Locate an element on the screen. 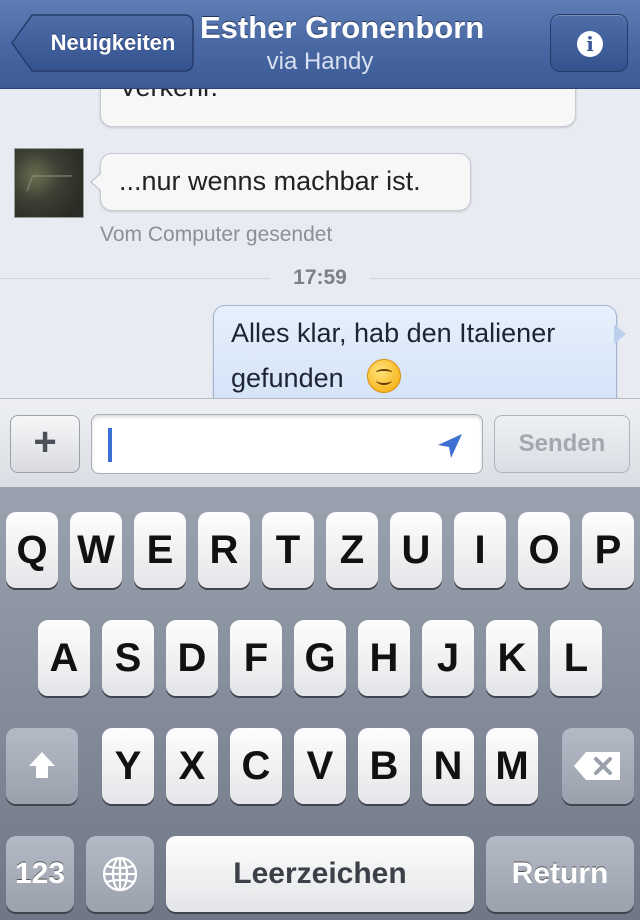  contact-avatar is located at coordinates (49, 183).